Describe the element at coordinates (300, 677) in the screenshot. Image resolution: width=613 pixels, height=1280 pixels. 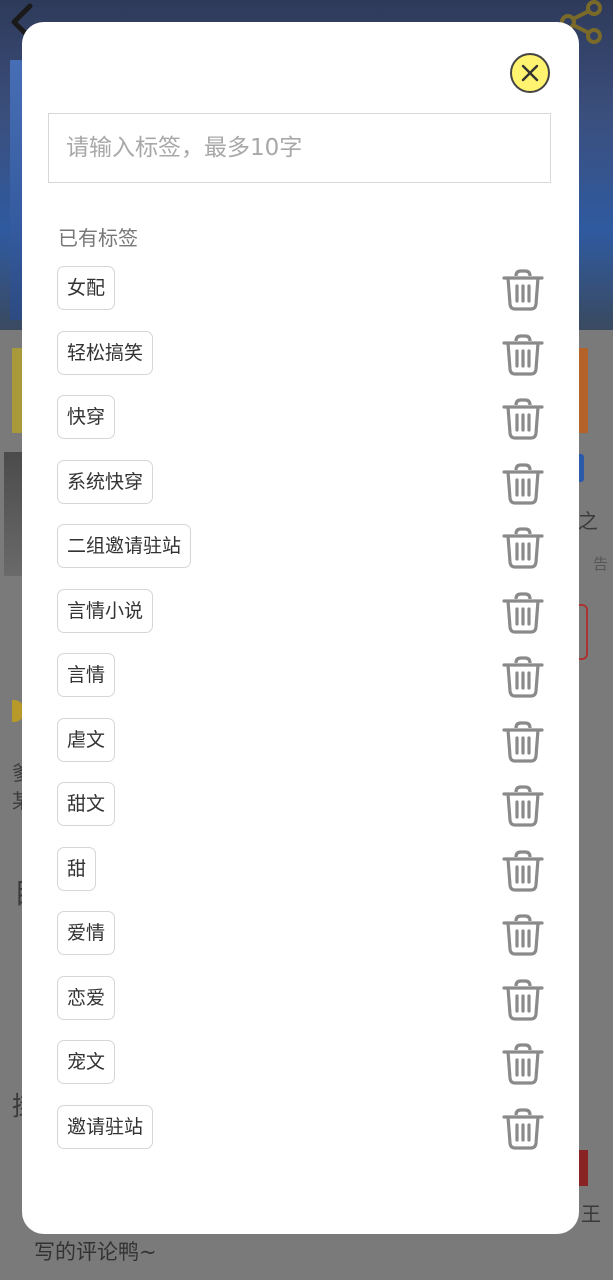
I see `tag-row: 言情` at that location.